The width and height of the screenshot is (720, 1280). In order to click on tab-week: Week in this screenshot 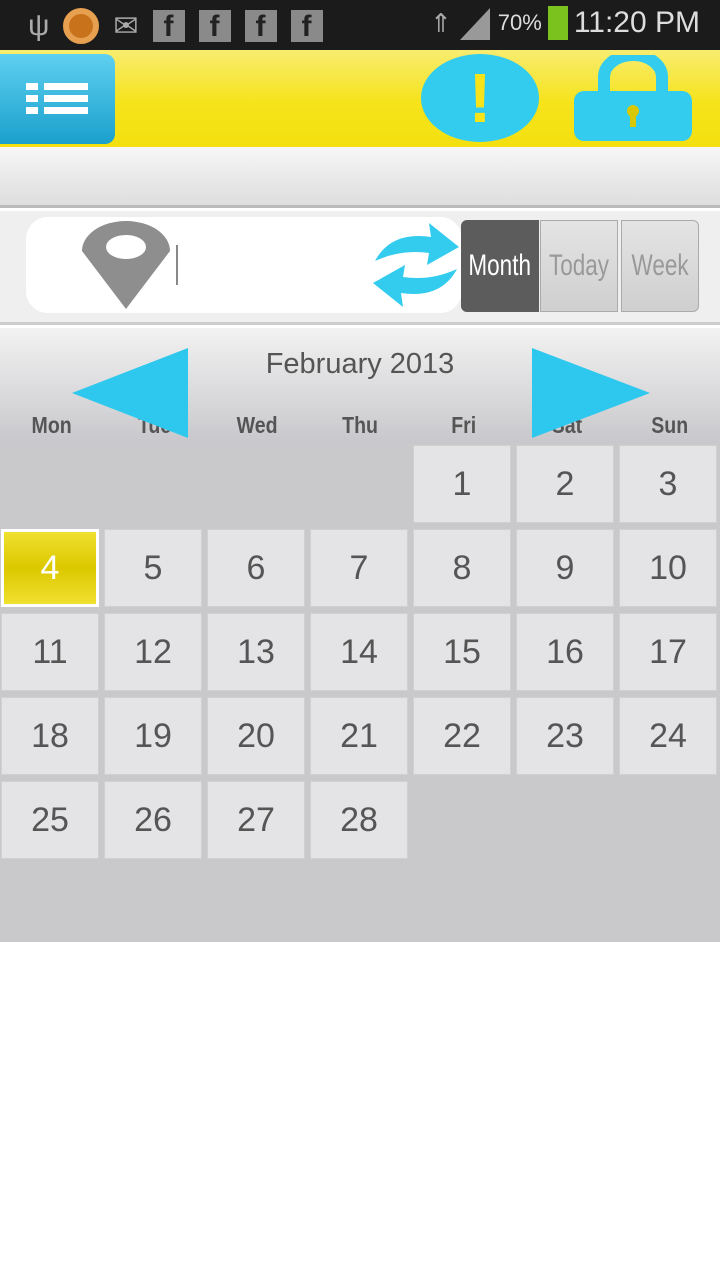, I will do `click(660, 266)`.